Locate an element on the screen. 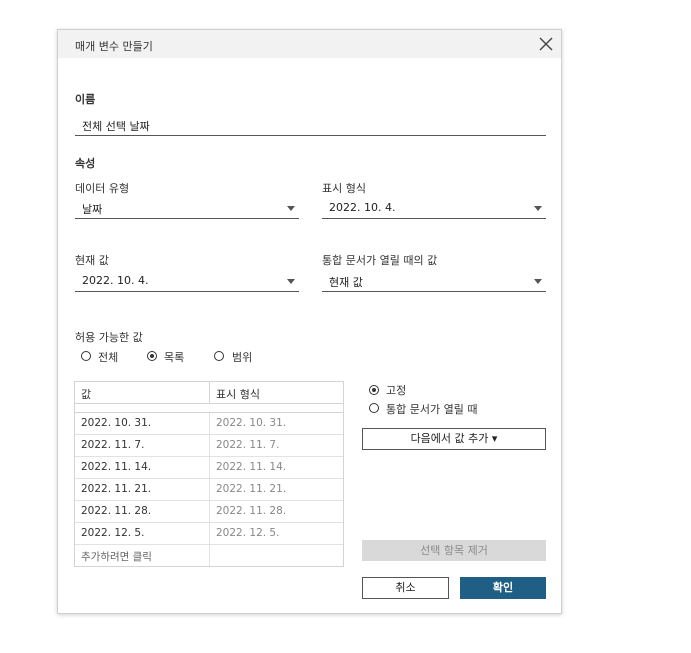  remove-selected-button: 선택 항목 제거 is located at coordinates (454, 550).